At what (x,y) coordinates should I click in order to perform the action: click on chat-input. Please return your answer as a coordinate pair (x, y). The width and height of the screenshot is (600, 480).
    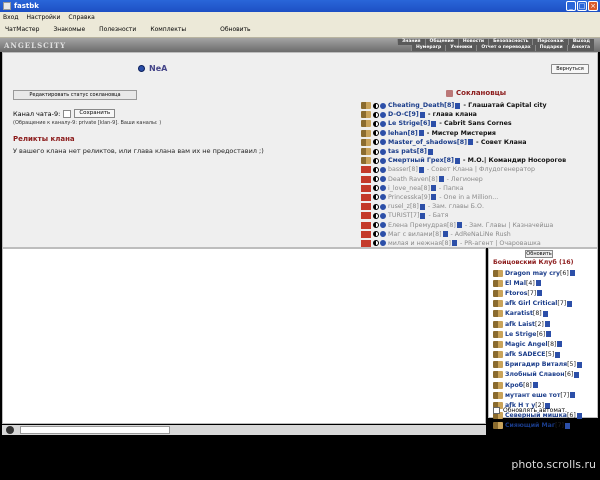
    Looking at the image, I should click on (95, 430).